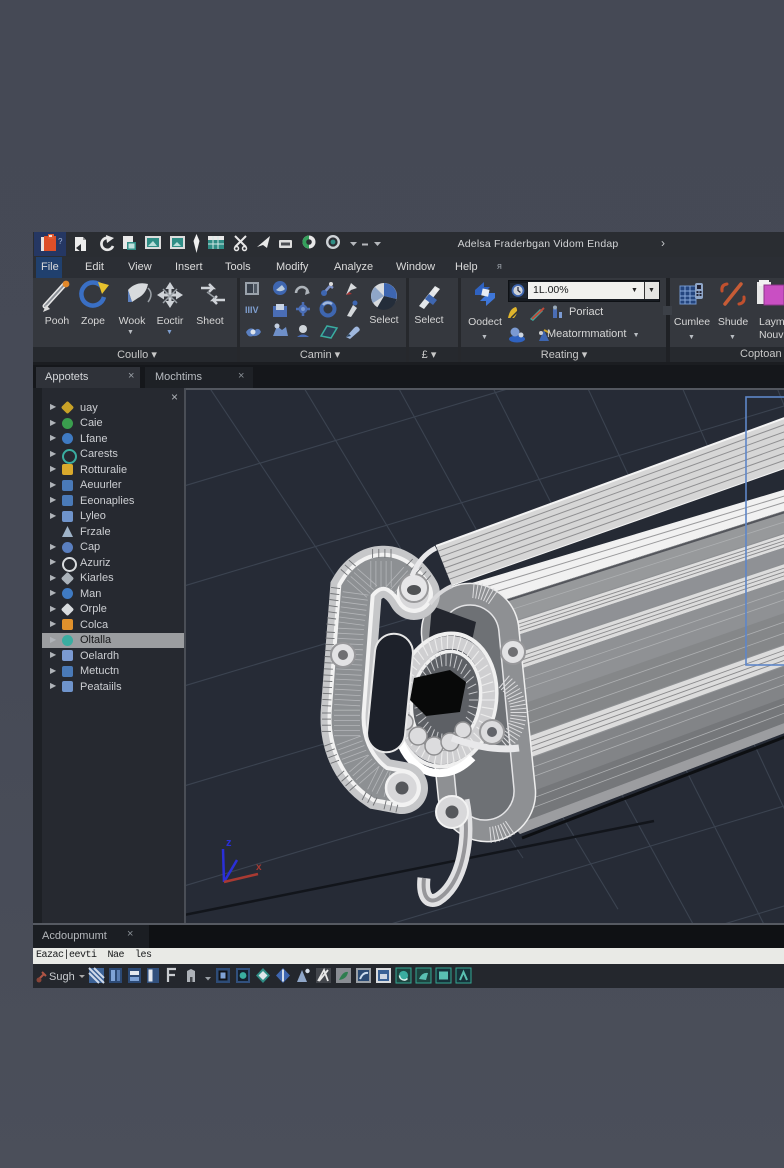 The height and width of the screenshot is (1168, 784). I want to click on svg-text: x, so click(259, 867).